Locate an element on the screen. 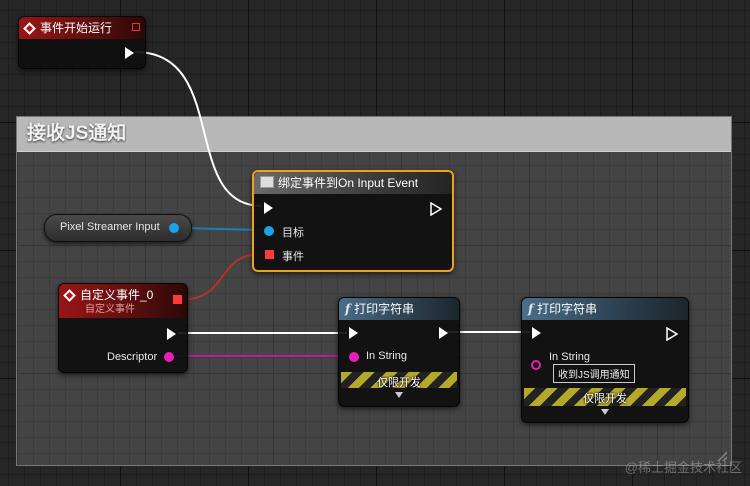 This screenshot has width=750, height=486. pixel-streamer-input-variable: Pixel Streamer Input is located at coordinates (118, 228).